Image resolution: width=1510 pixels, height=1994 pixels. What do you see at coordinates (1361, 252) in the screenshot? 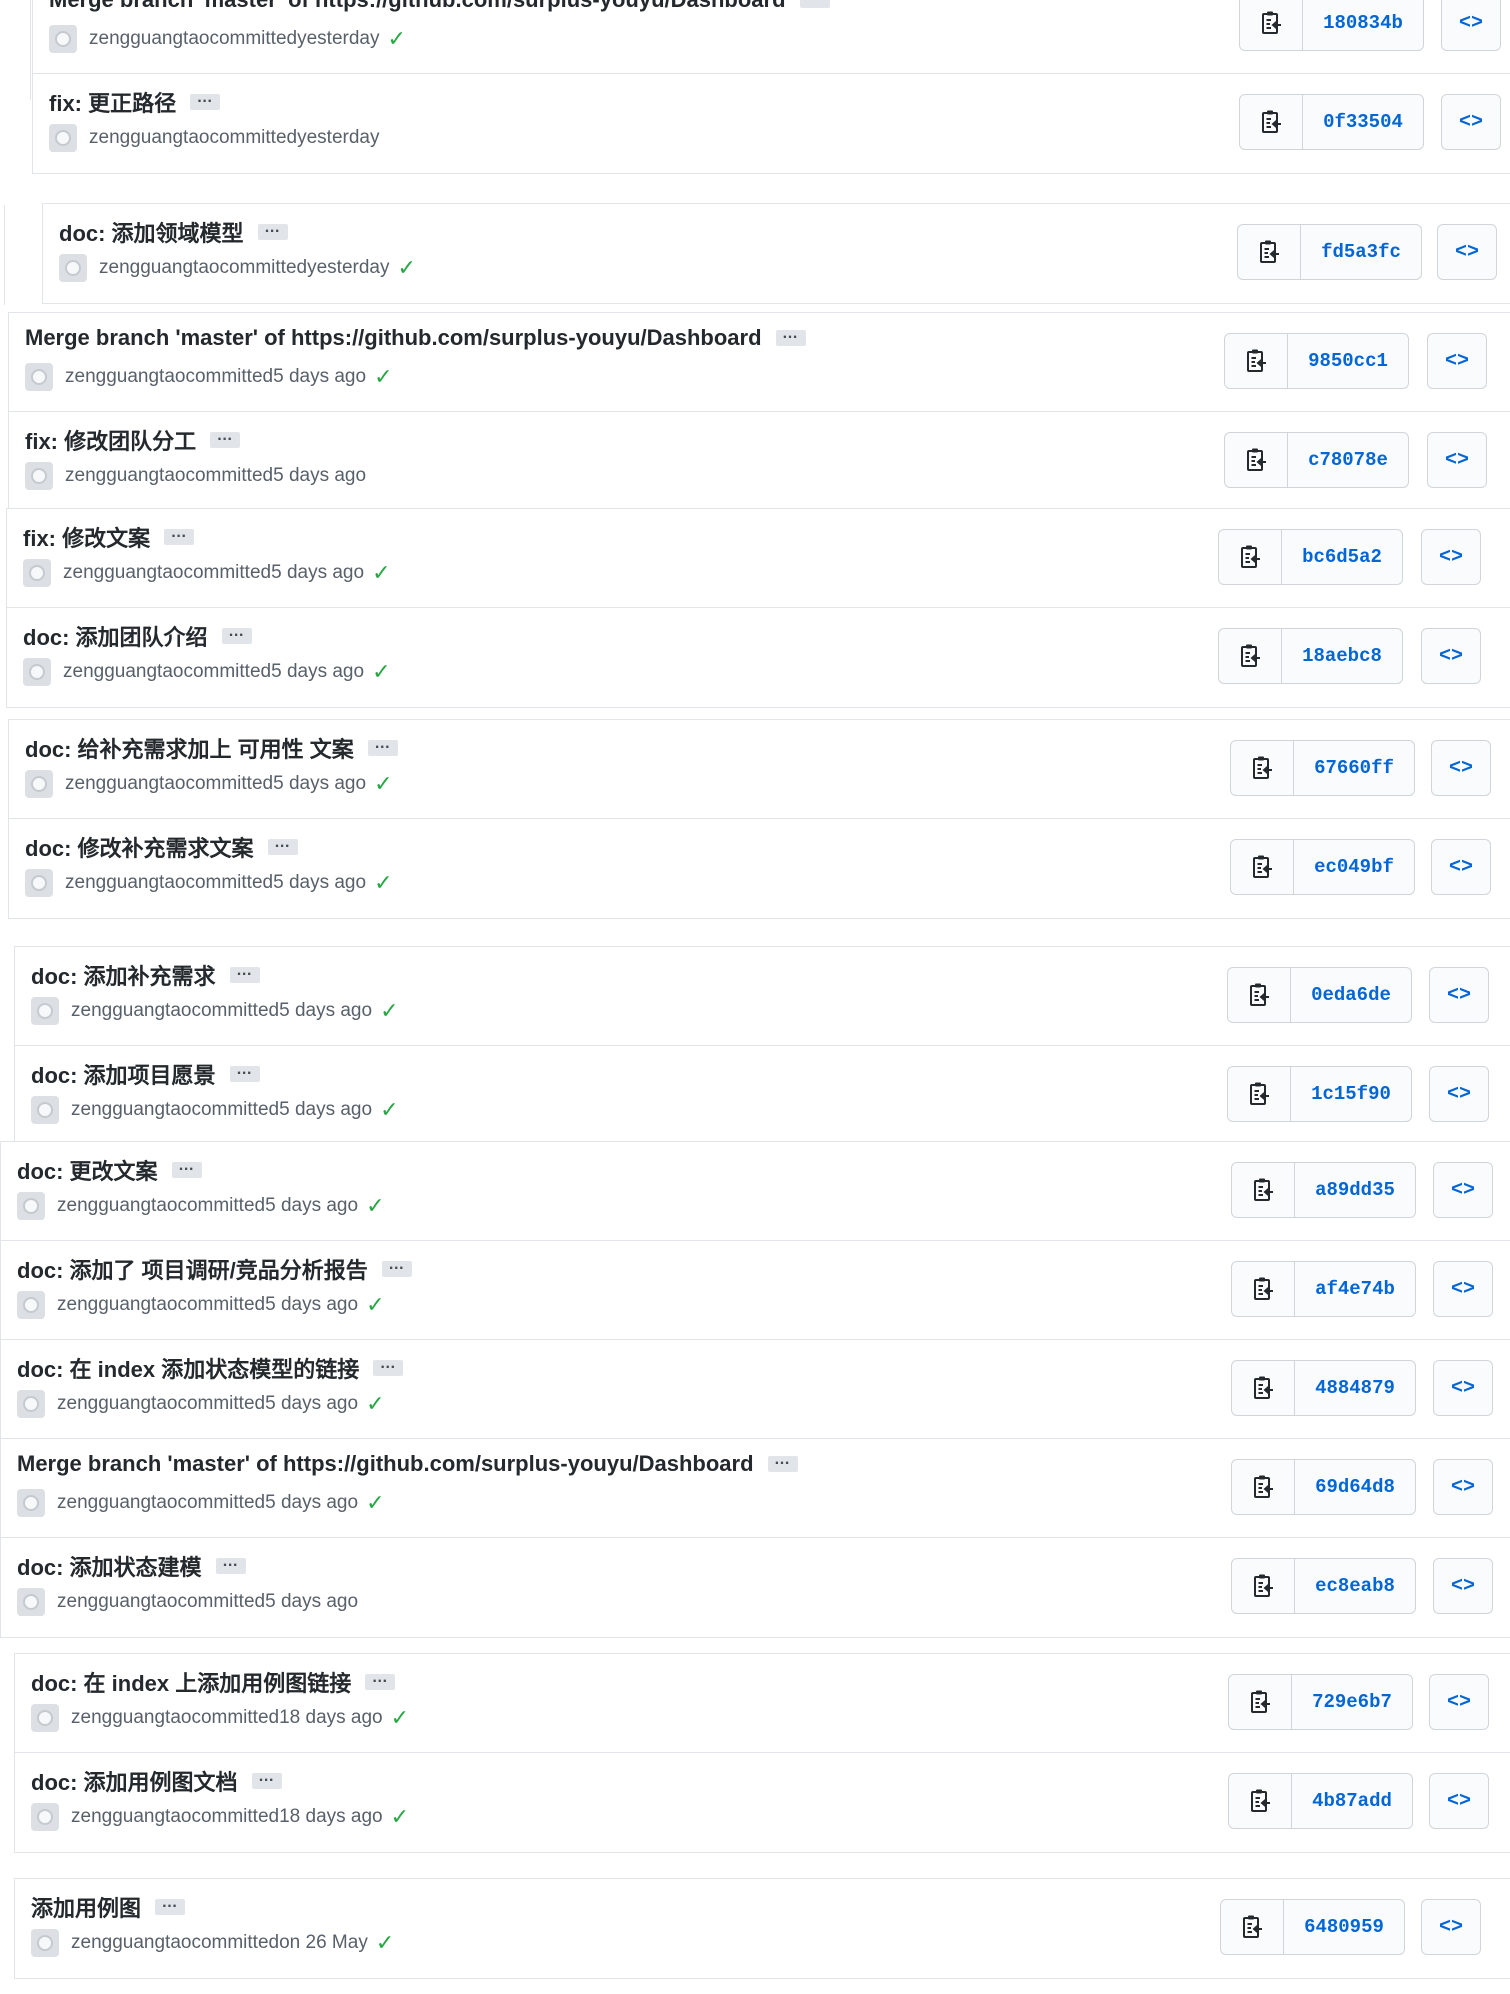
I see `commit-sha-link: fd5a3fc` at bounding box center [1361, 252].